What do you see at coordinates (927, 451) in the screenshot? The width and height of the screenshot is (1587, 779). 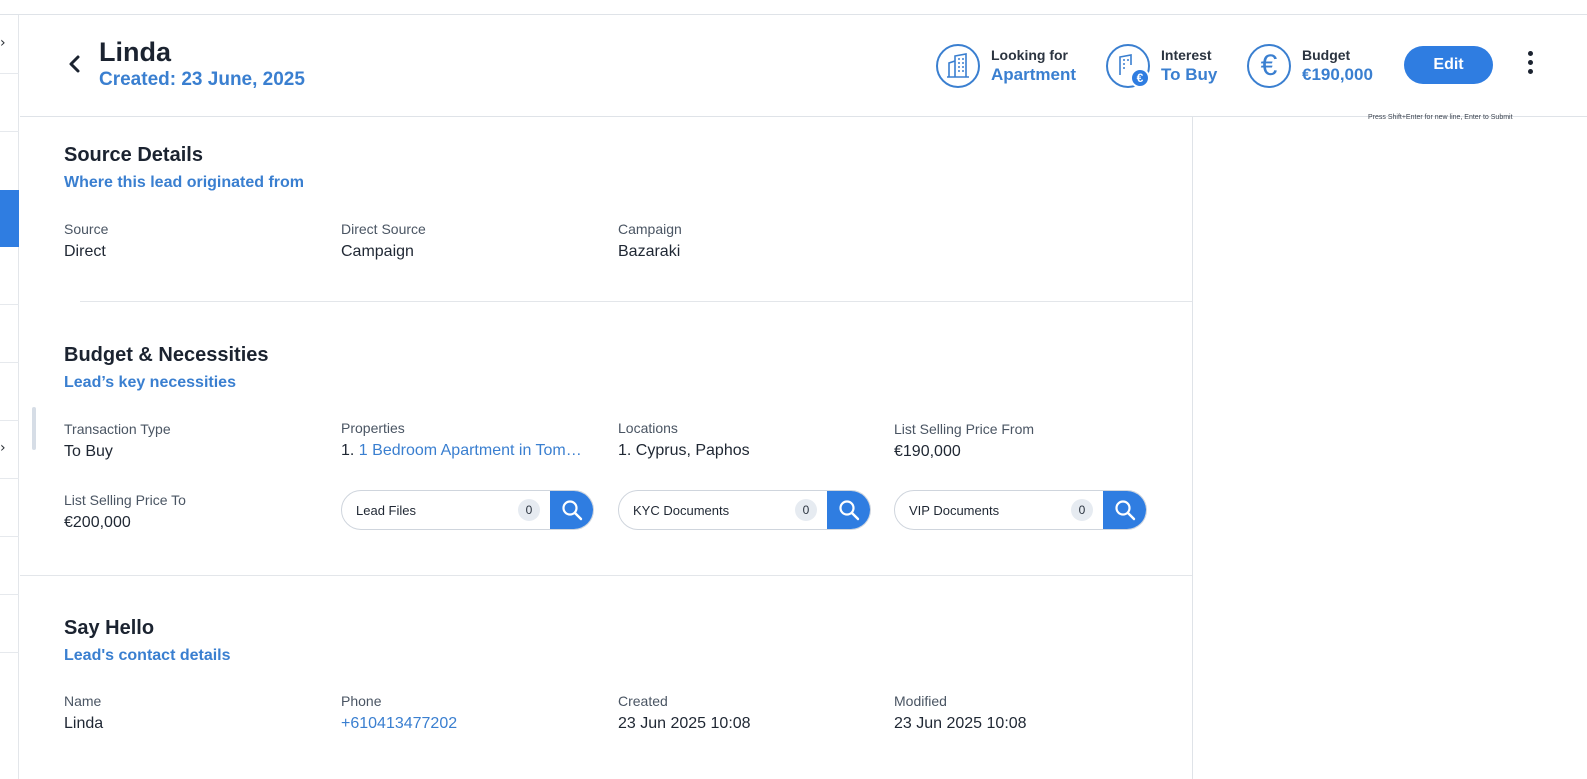 I see `field-value: €190,000` at bounding box center [927, 451].